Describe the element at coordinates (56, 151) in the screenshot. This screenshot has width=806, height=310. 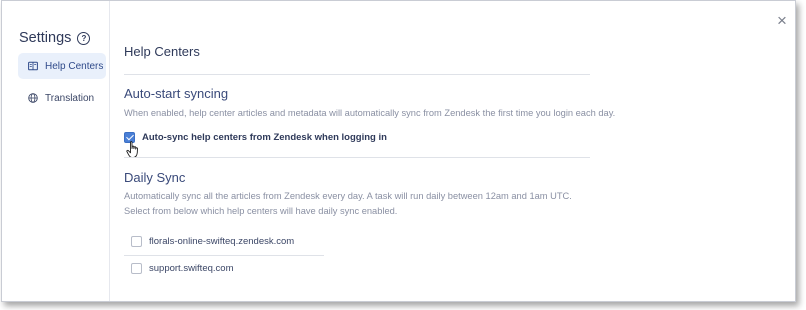
I see `settings-sidebar: Settings ? Help Centers Translation` at that location.